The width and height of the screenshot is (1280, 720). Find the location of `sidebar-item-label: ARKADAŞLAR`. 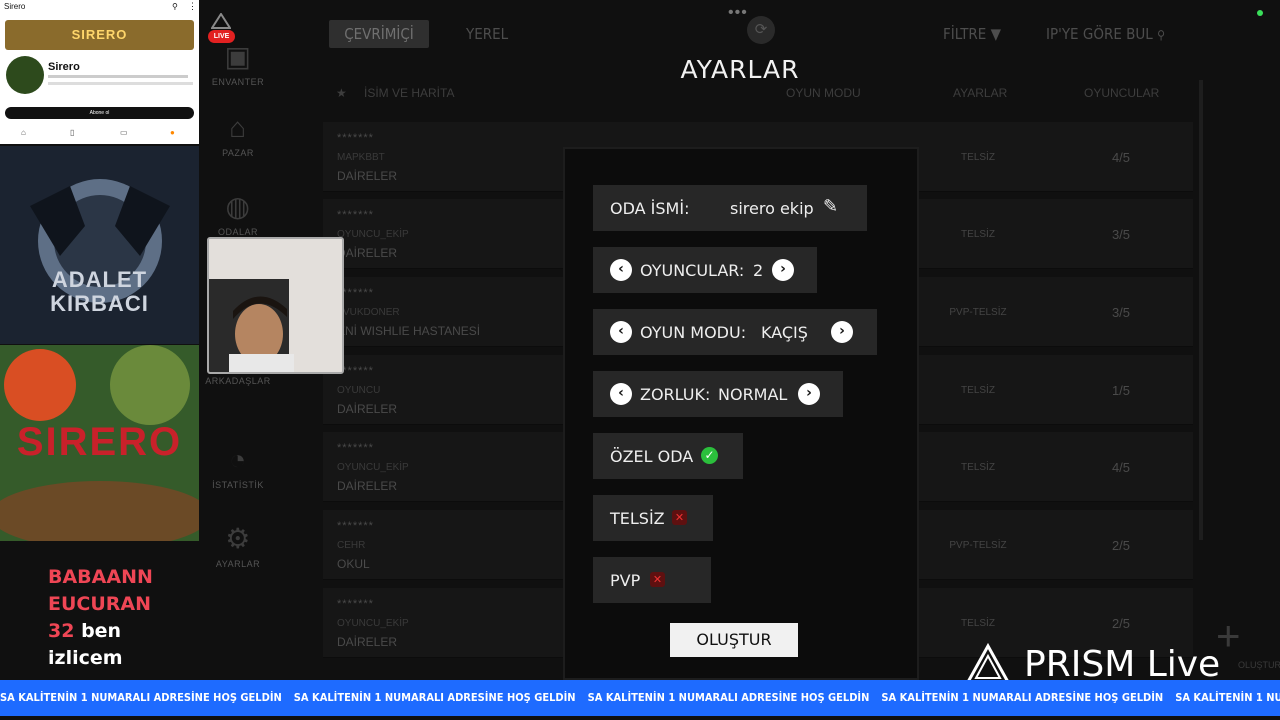

sidebar-item-label: ARKADAŞLAR is located at coordinates (238, 381).